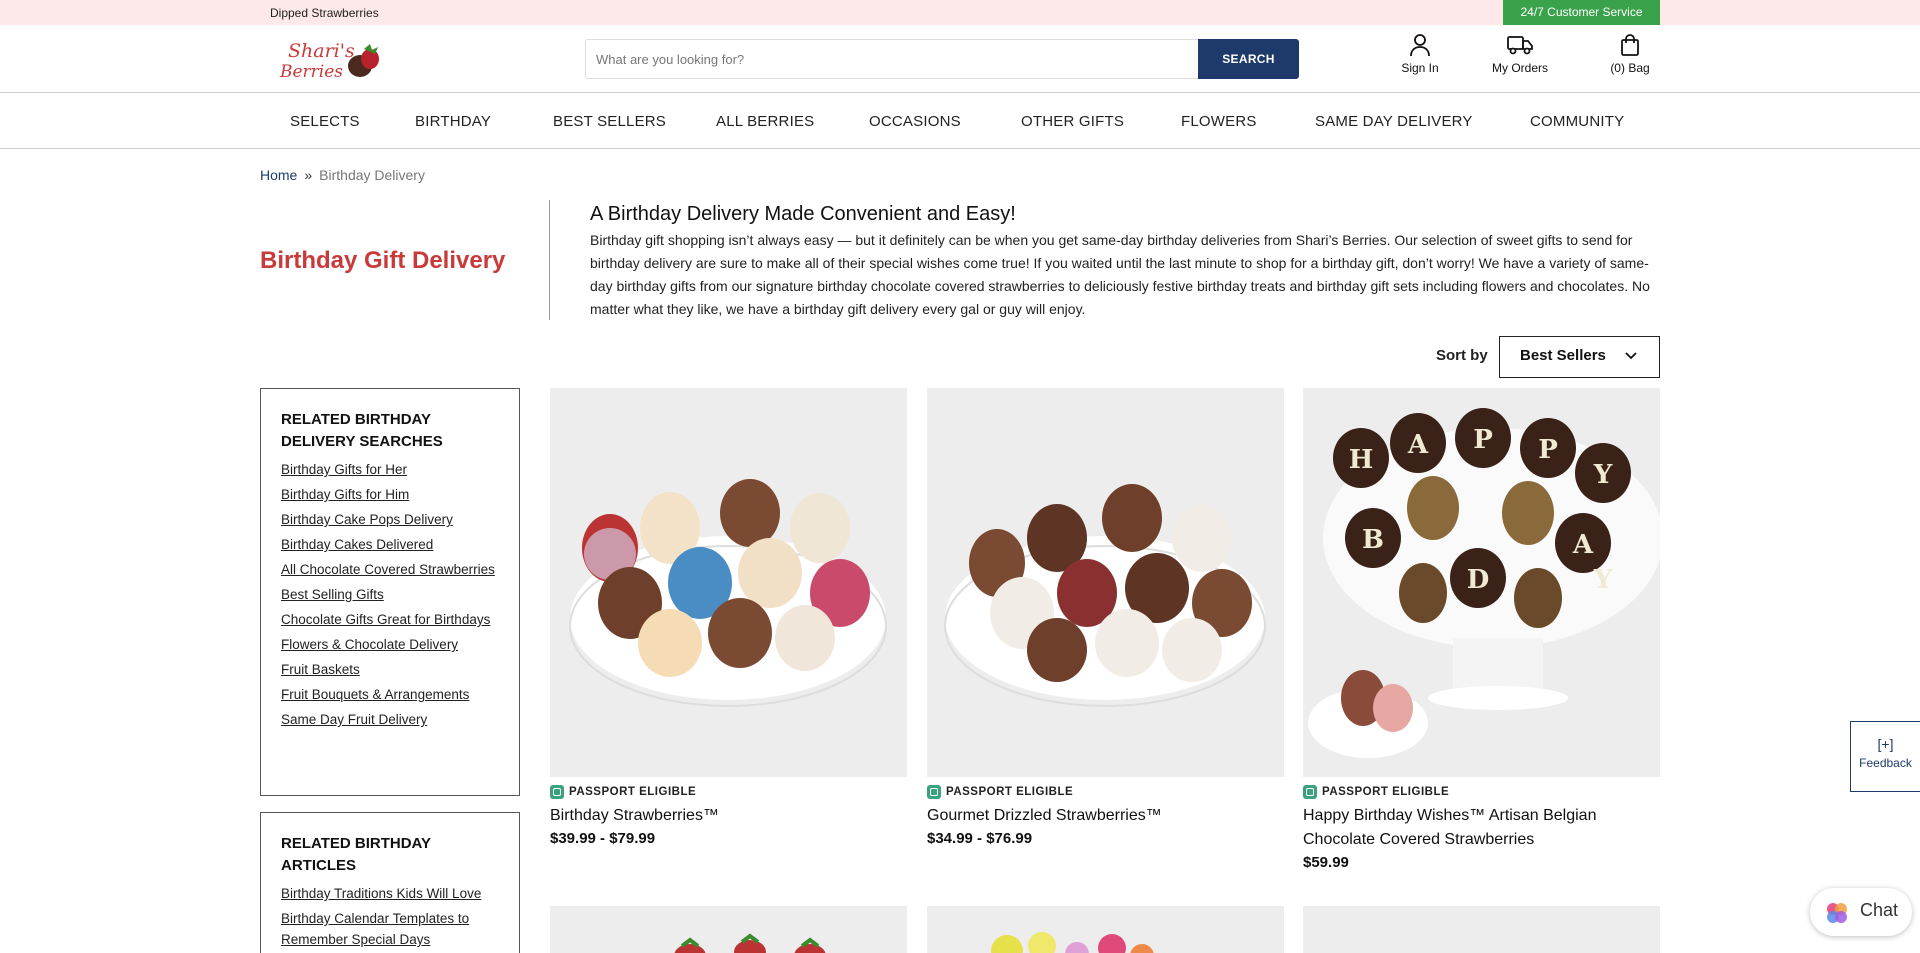 This screenshot has width=1920, height=953. Describe the element at coordinates (728, 593) in the screenshot. I see `strawberry-platter-image` at that location.